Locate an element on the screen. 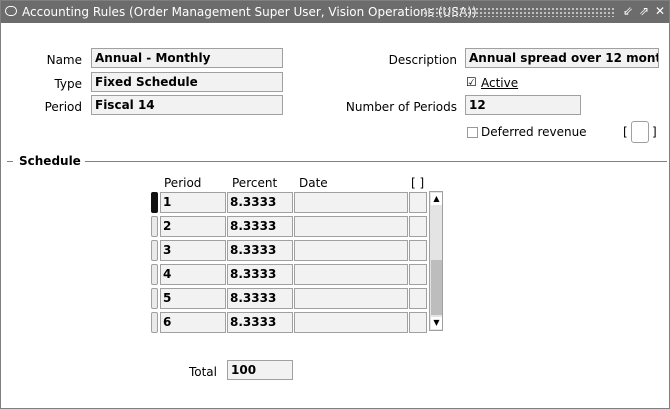  scroll-thumb is located at coordinates (436, 287).